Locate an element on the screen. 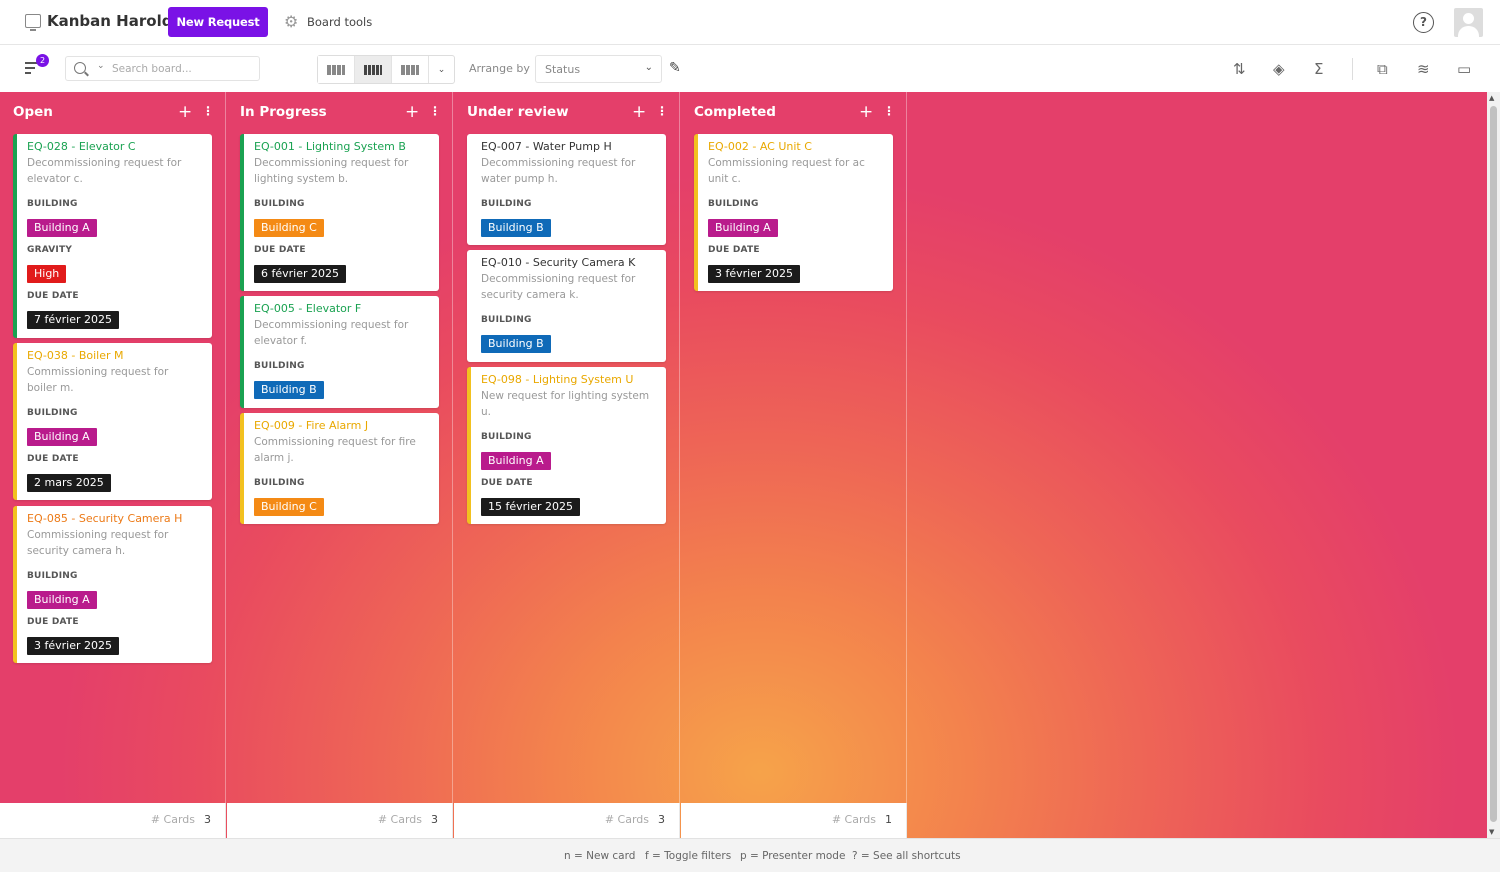 The image size is (1500, 872). card-description: Commissioning request for boiler m. is located at coordinates (98, 380).